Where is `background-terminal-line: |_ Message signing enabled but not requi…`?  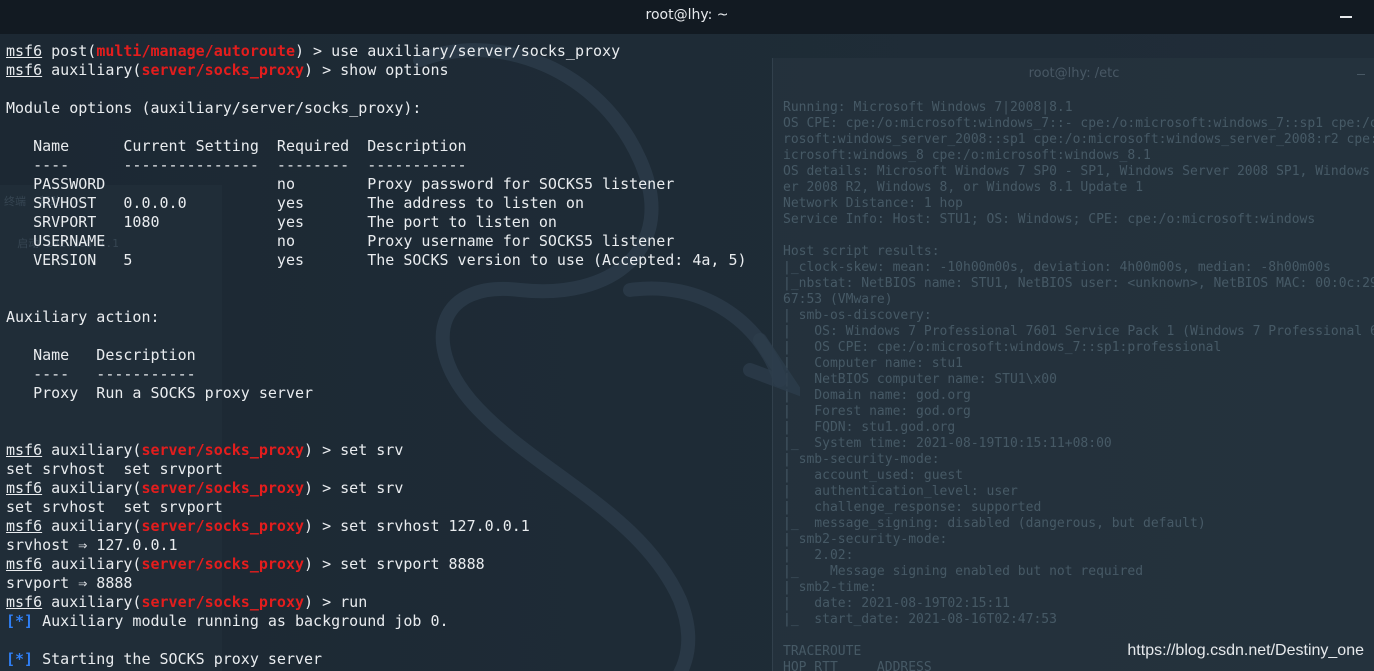 background-terminal-line: |_ Message signing enabled but not requi… is located at coordinates (963, 571).